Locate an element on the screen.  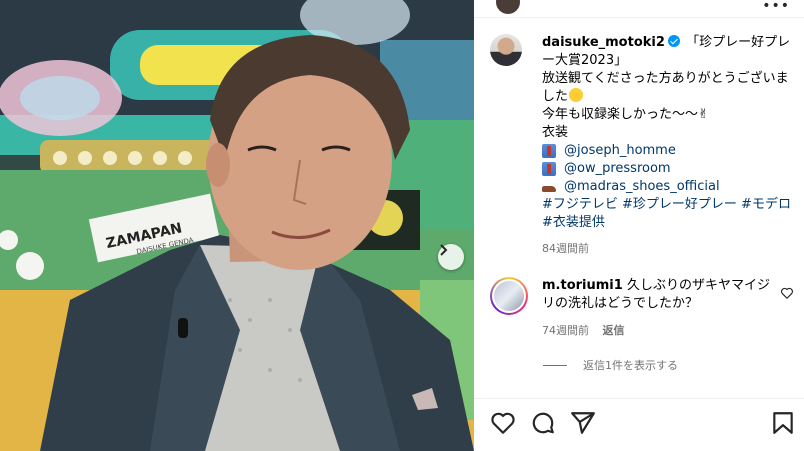
mention-link: @ow_pressroom is located at coordinates (617, 169).